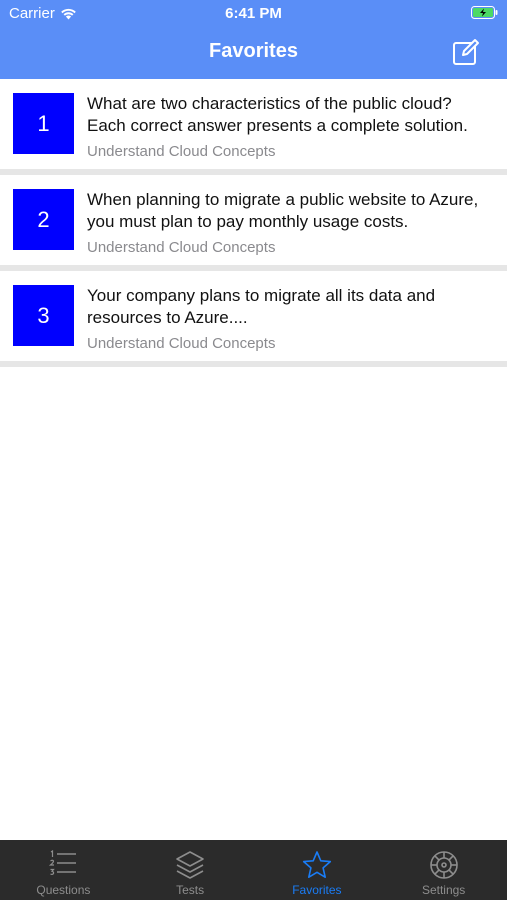 This screenshot has height=900, width=507. I want to click on tab-questions: Questions, so click(63, 870).